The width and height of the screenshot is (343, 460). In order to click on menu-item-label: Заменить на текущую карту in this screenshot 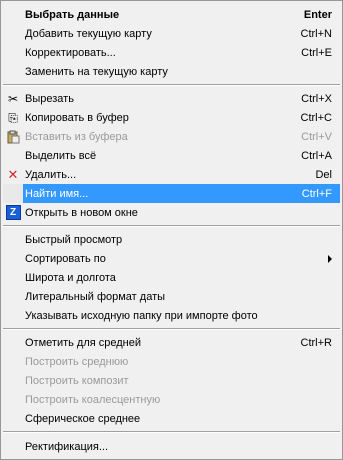, I will do `click(96, 71)`.